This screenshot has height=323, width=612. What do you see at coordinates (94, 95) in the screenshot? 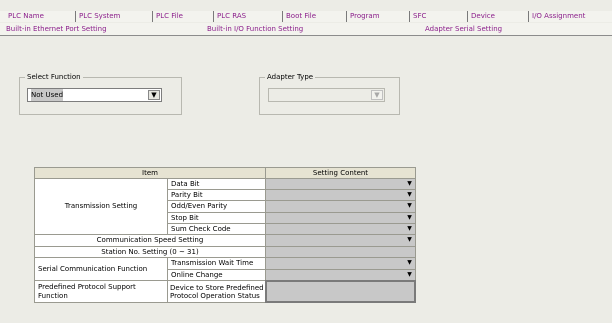
I see `select-function-dropdown: Not Used ▼` at bounding box center [94, 95].